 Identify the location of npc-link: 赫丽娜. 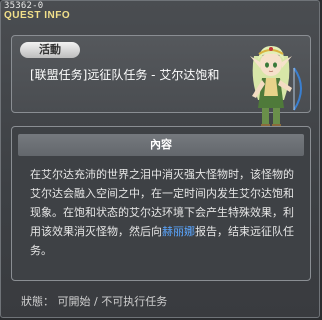
(178, 231).